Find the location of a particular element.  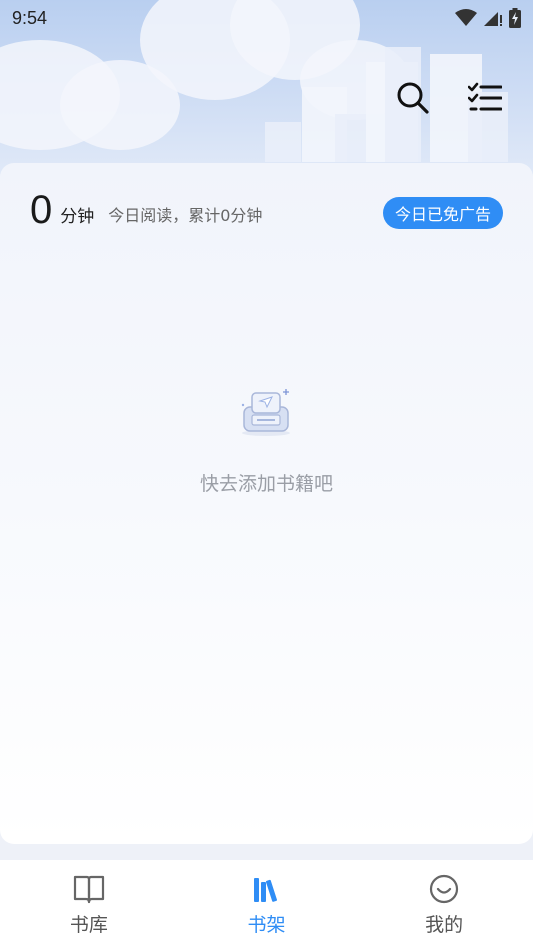

tab-library: 书库 is located at coordinates (89, 904).